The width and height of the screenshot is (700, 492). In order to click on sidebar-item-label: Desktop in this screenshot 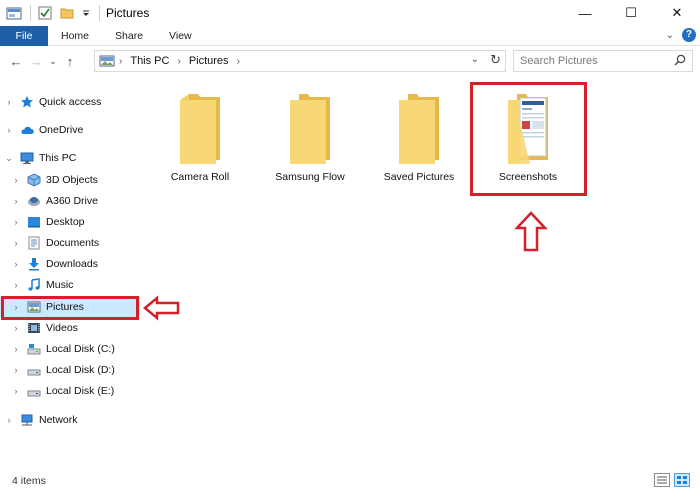, I will do `click(65, 222)`.